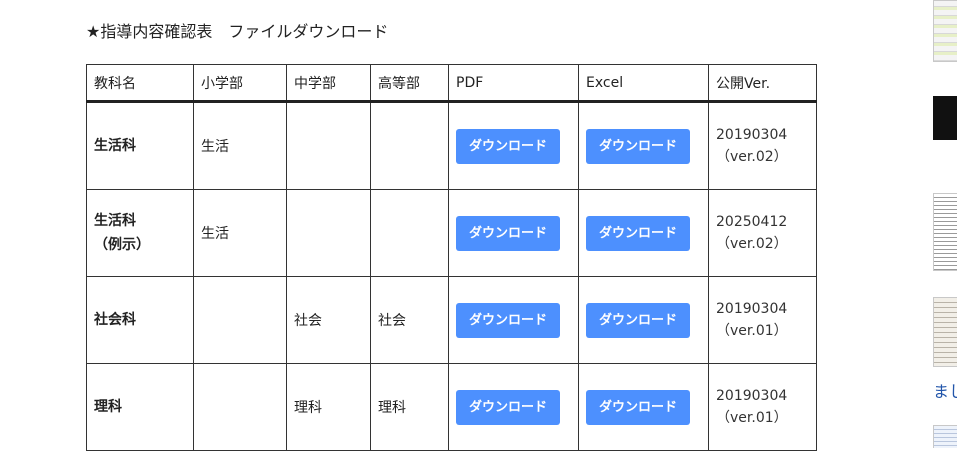 The width and height of the screenshot is (957, 451). Describe the element at coordinates (513, 83) in the screenshot. I see `column-header-pdf: PDF` at that location.